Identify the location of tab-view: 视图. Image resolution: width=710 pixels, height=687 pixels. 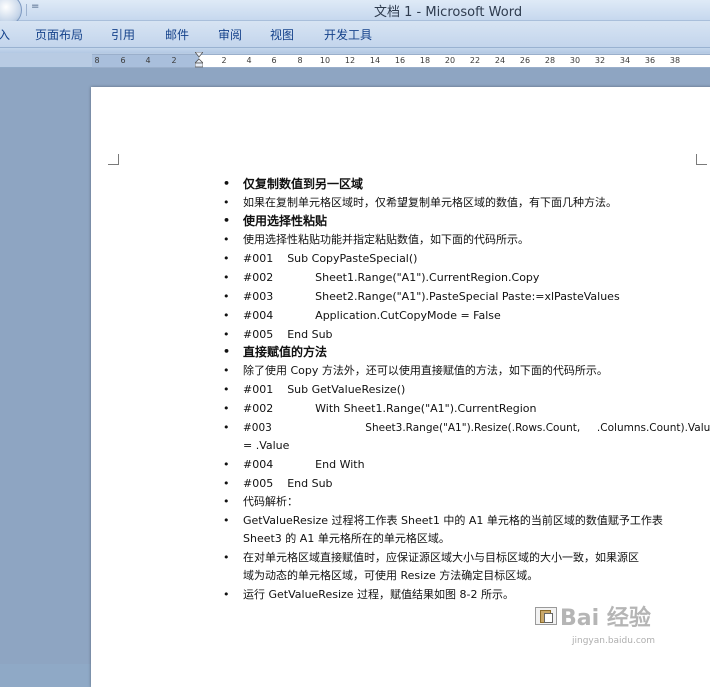
(282, 34).